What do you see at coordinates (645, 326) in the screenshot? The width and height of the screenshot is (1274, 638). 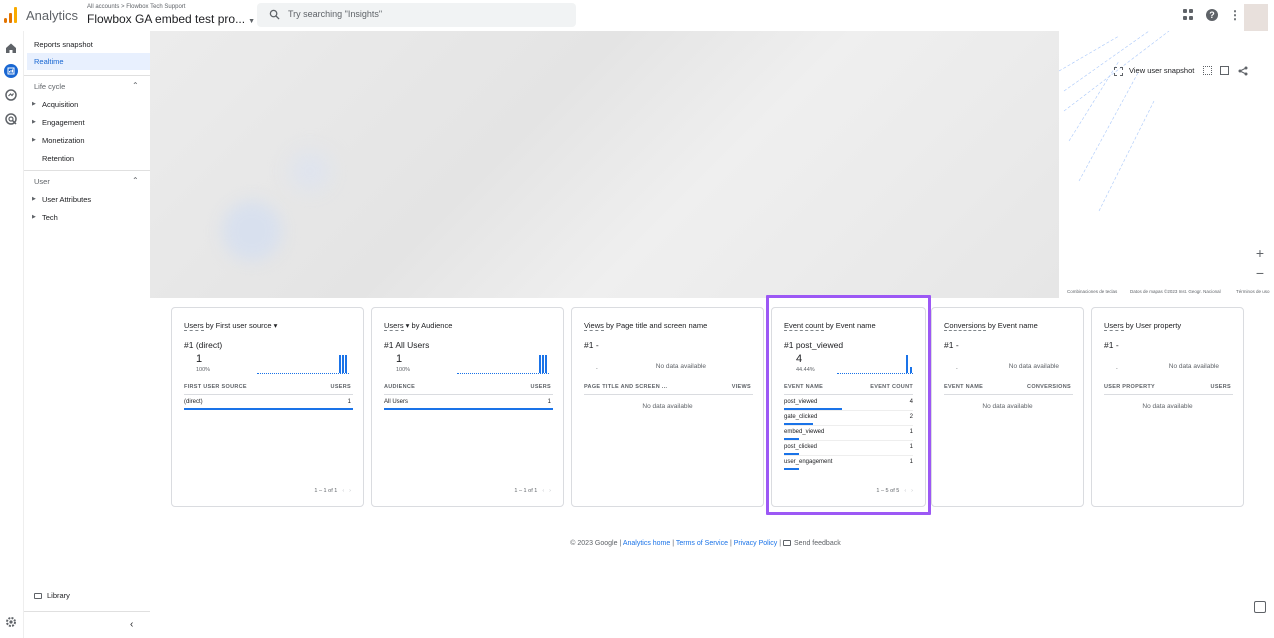 I see `card-title: Views by Page title and screen name` at bounding box center [645, 326].